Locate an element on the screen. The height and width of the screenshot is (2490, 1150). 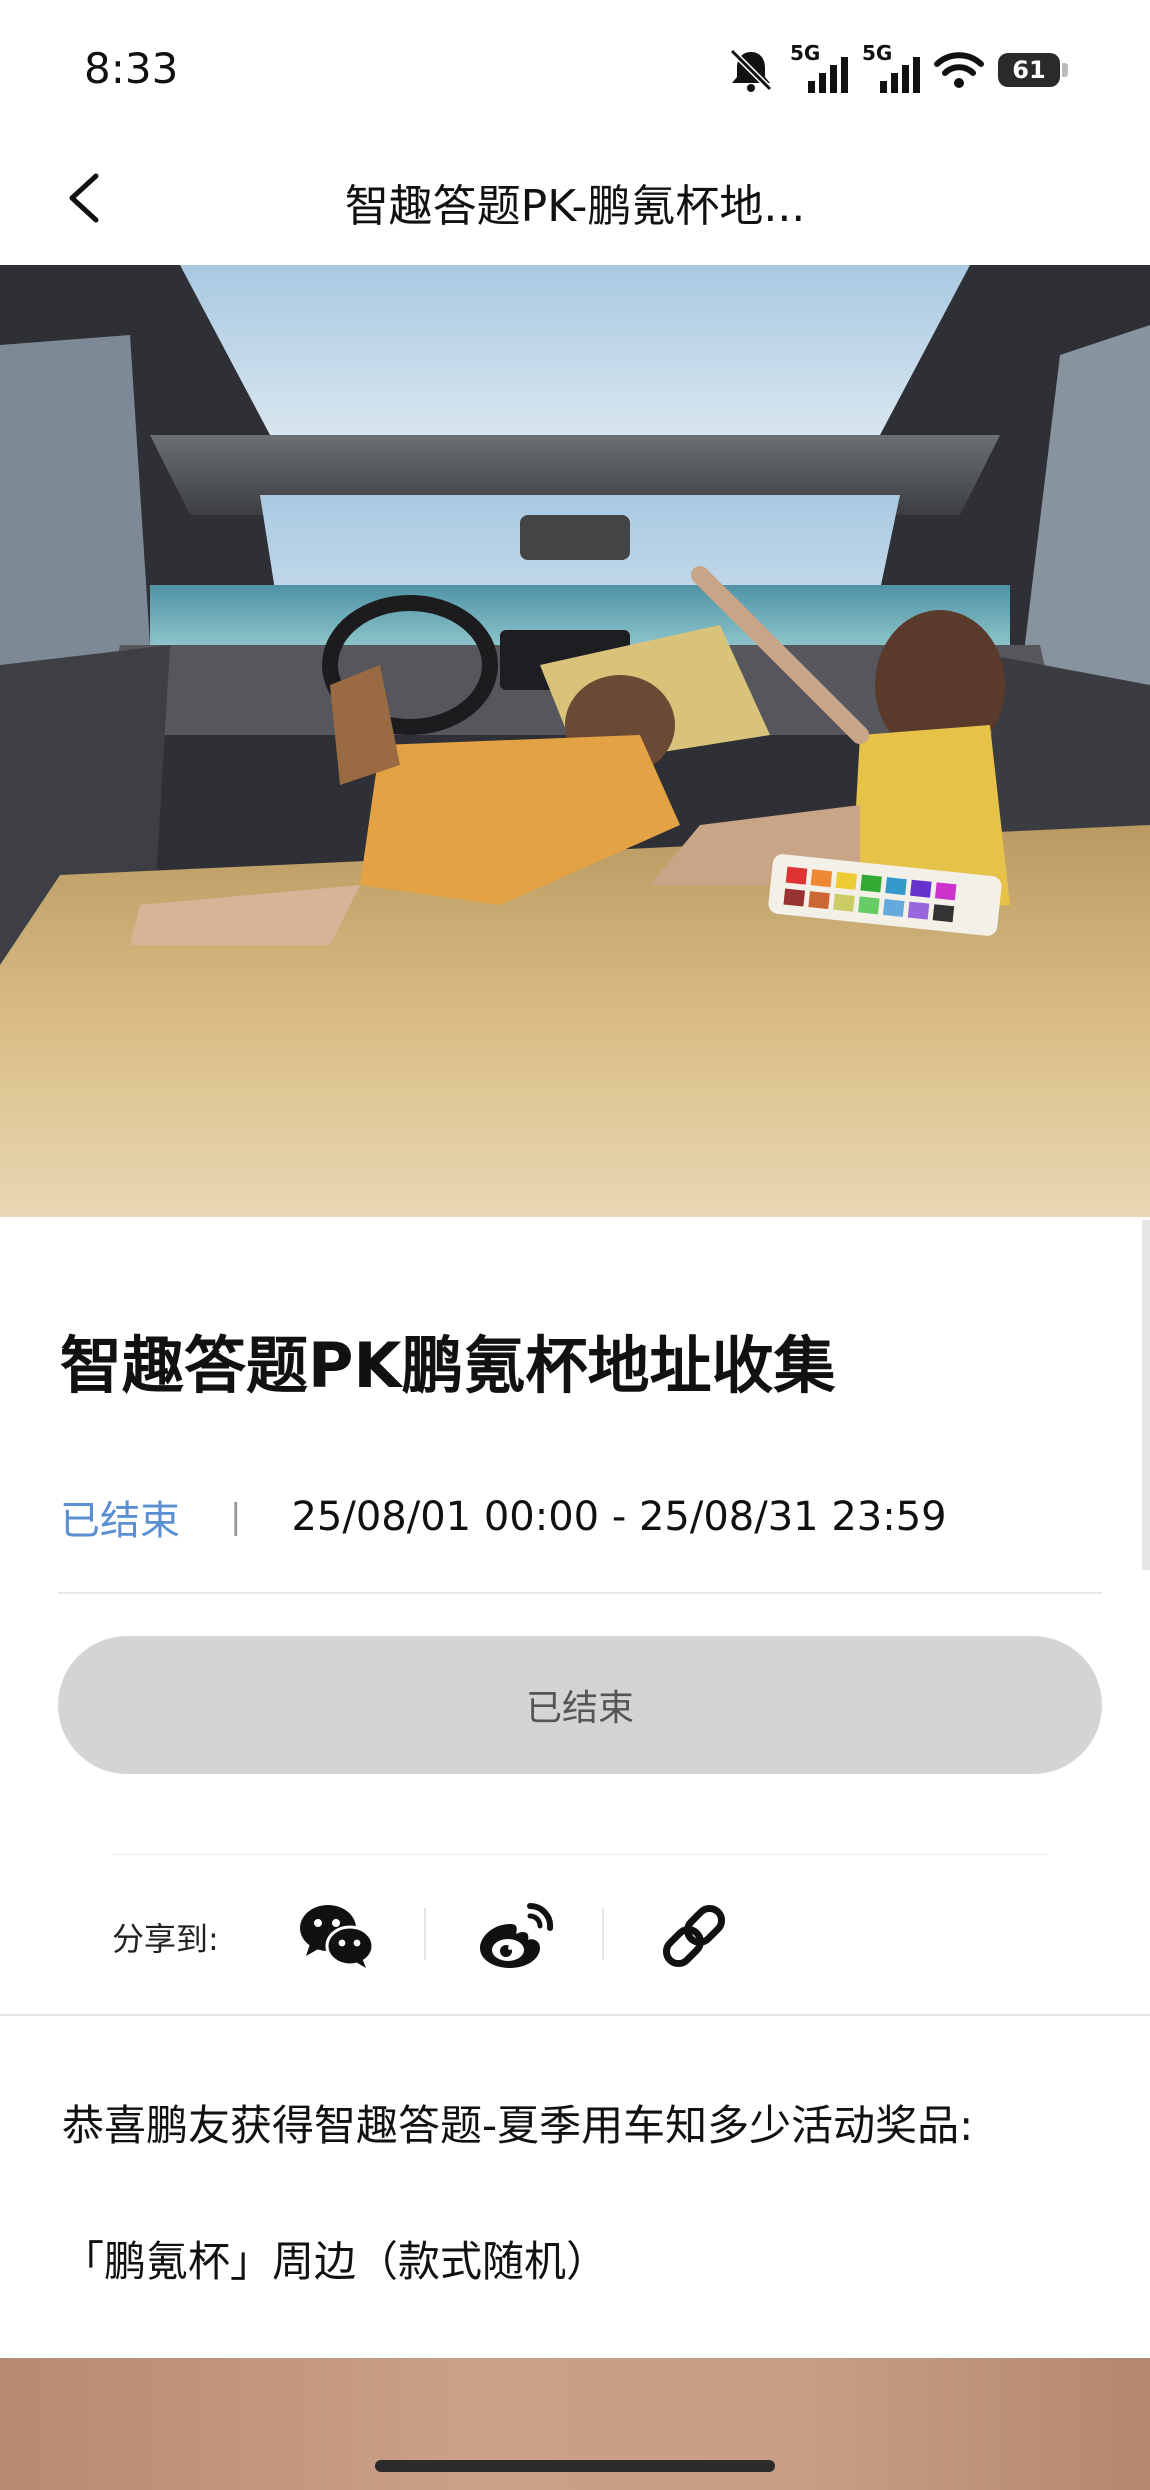
back-button is located at coordinates (86, 198).